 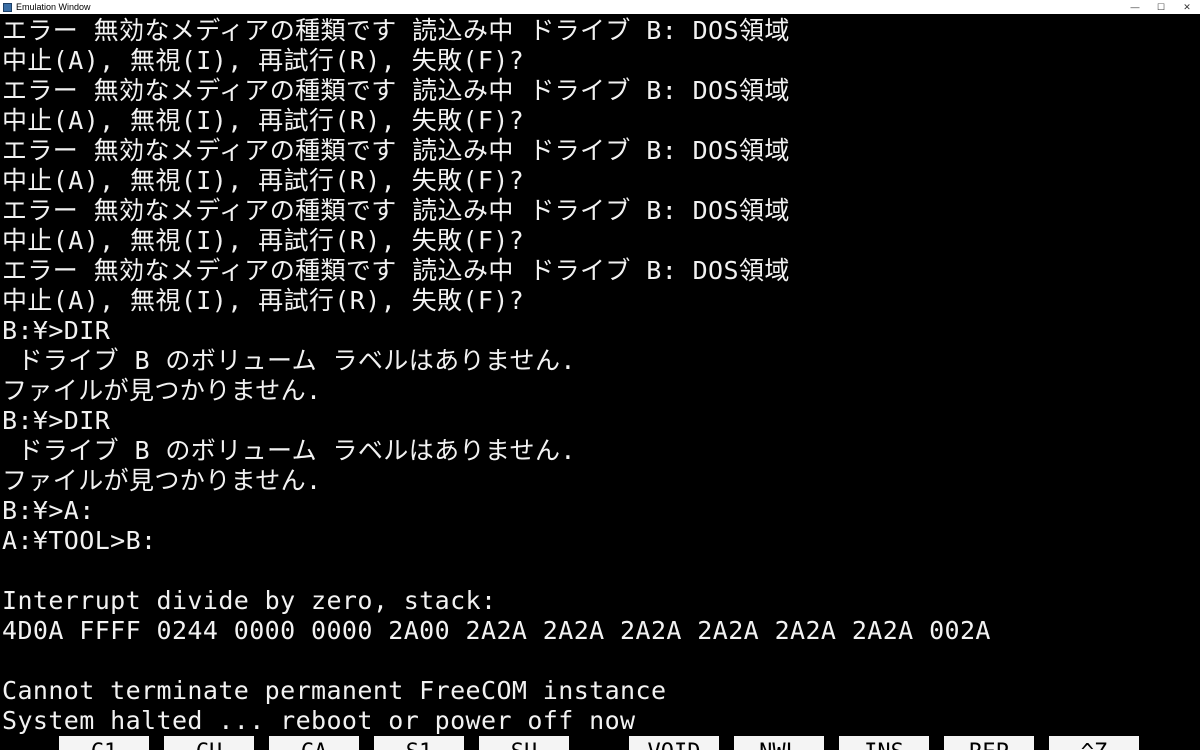 What do you see at coordinates (989, 743) in the screenshot?
I see `fkey-rep: REP` at bounding box center [989, 743].